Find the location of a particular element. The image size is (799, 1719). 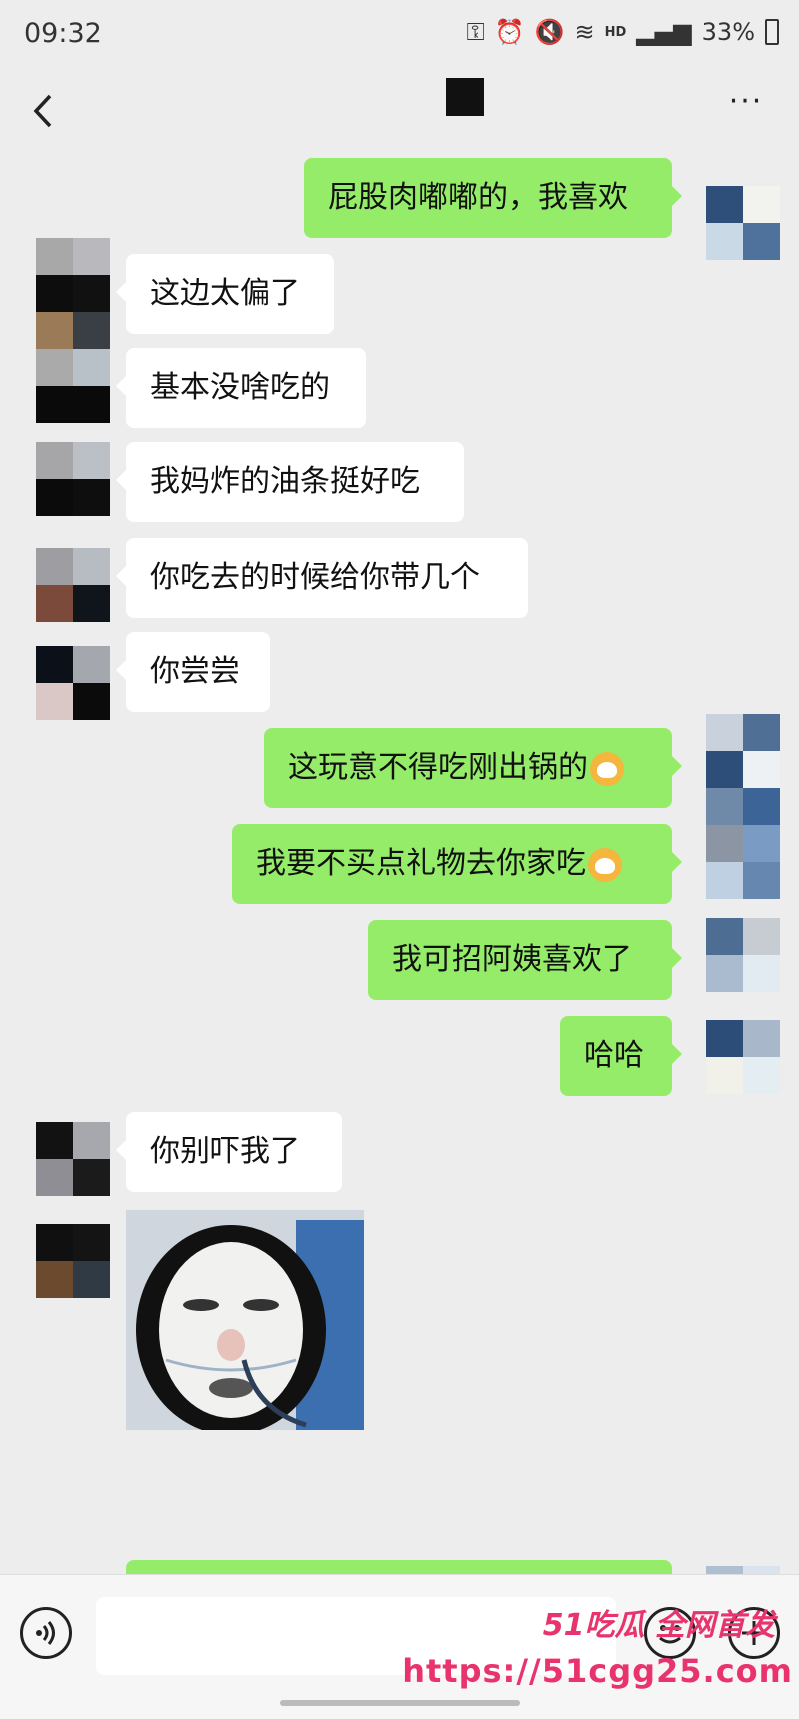

signal-icon: ▂▄▆ is located at coordinates (664, 32).